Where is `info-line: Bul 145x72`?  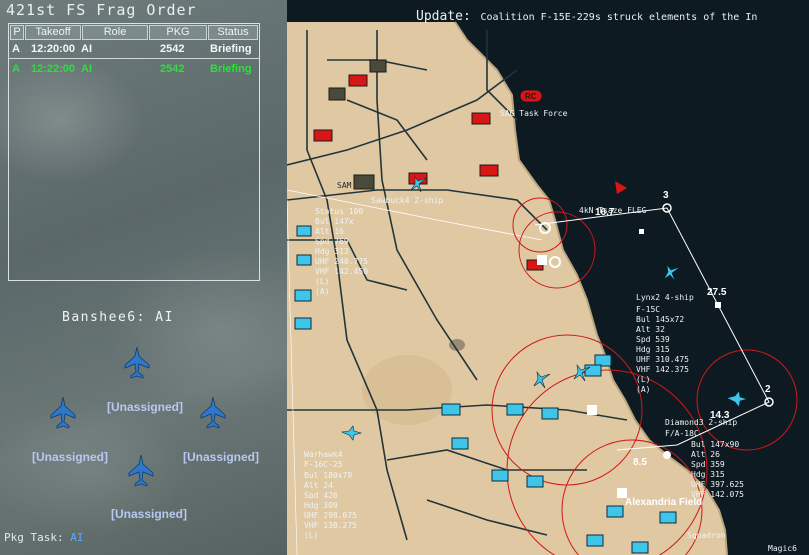 info-line: Bul 145x72 is located at coordinates (660, 319).